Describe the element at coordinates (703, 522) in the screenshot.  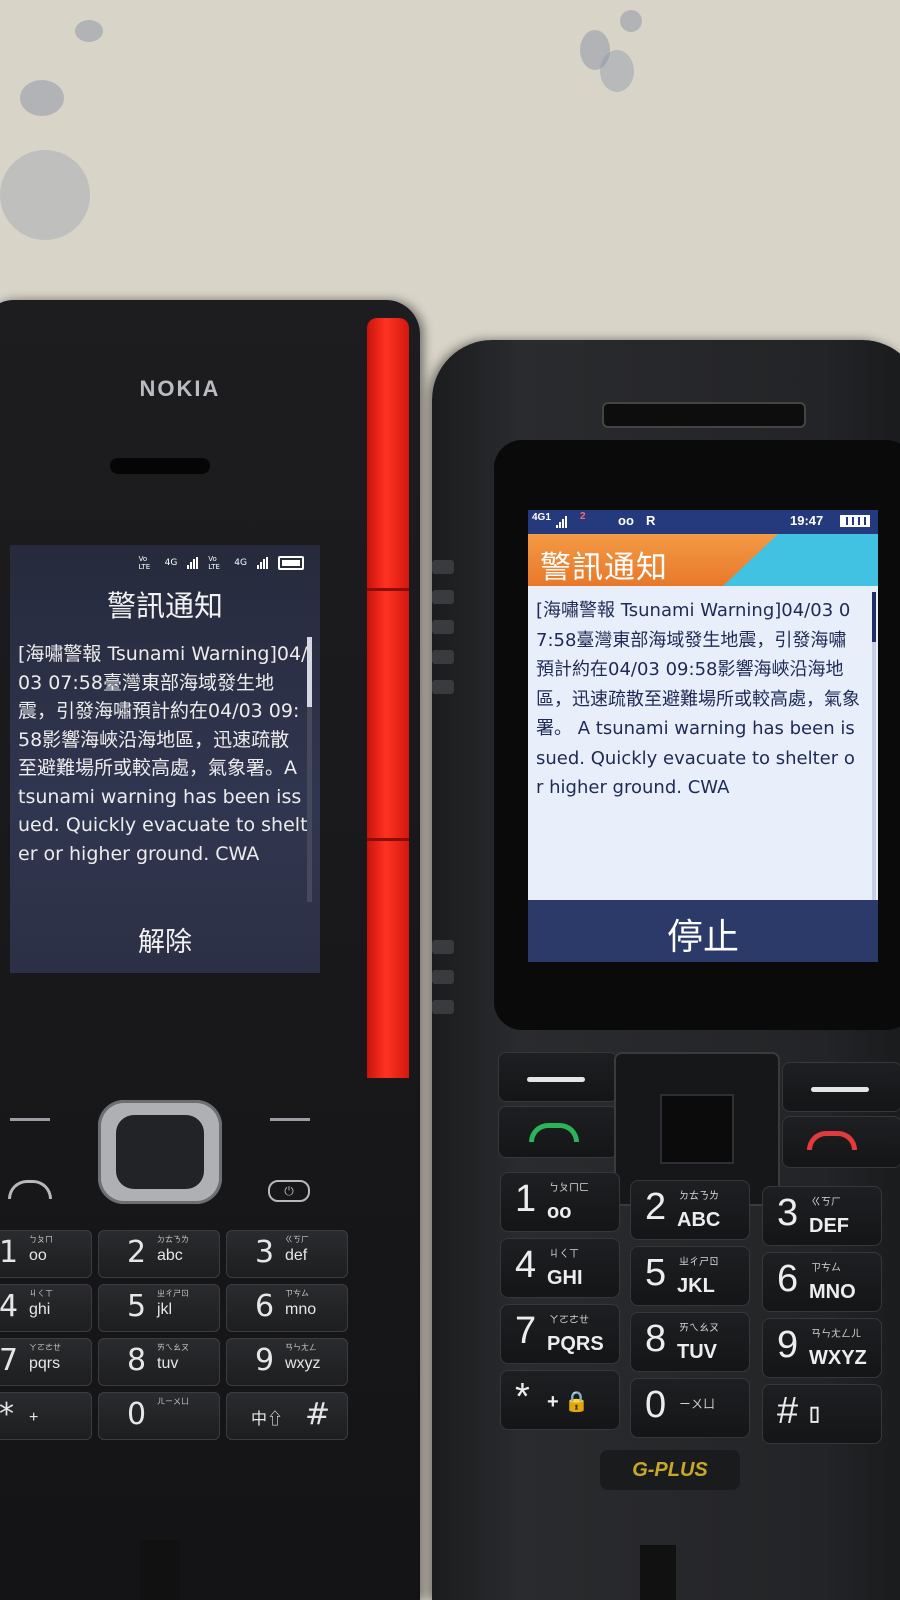
I see `gplus-status-bar: 4G1 2 oo R 19:47` at that location.